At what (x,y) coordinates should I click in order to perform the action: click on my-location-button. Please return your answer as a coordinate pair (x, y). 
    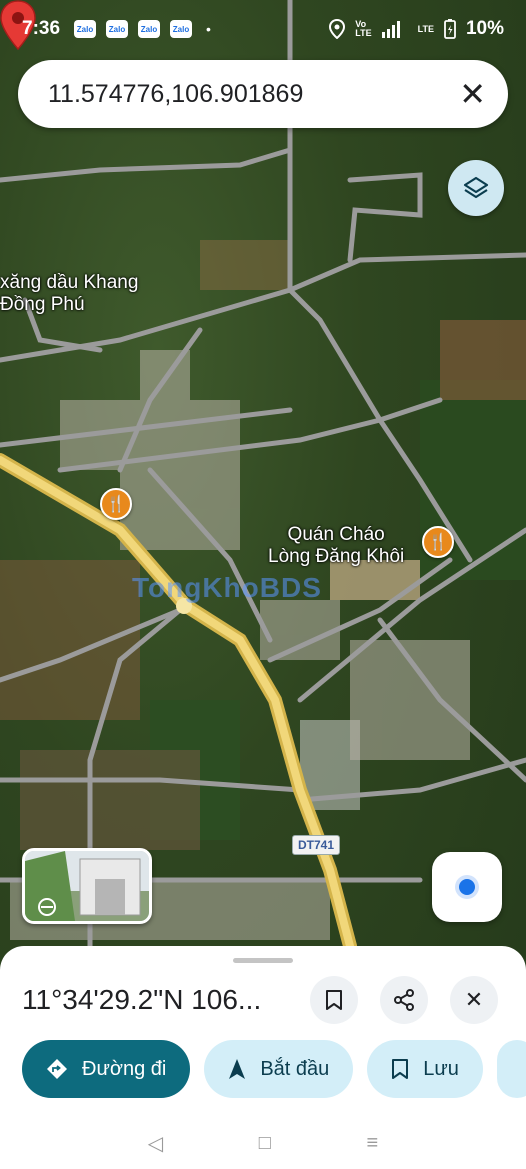
    Looking at the image, I should click on (467, 887).